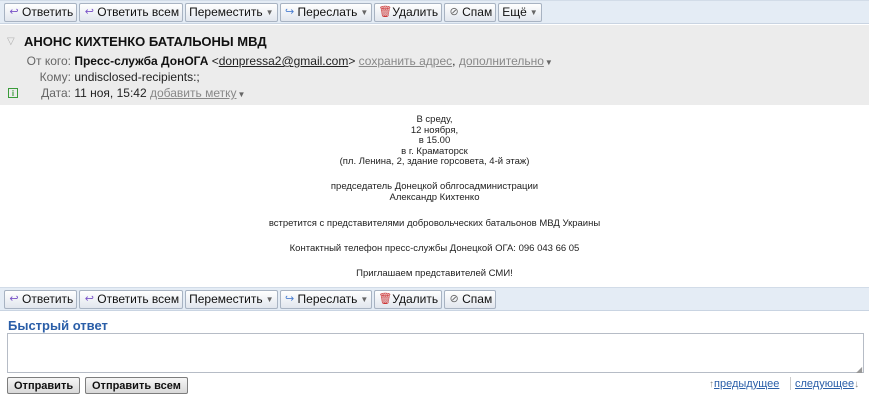  What do you see at coordinates (514, 12) in the screenshot?
I see `more-label: Ещё` at bounding box center [514, 12].